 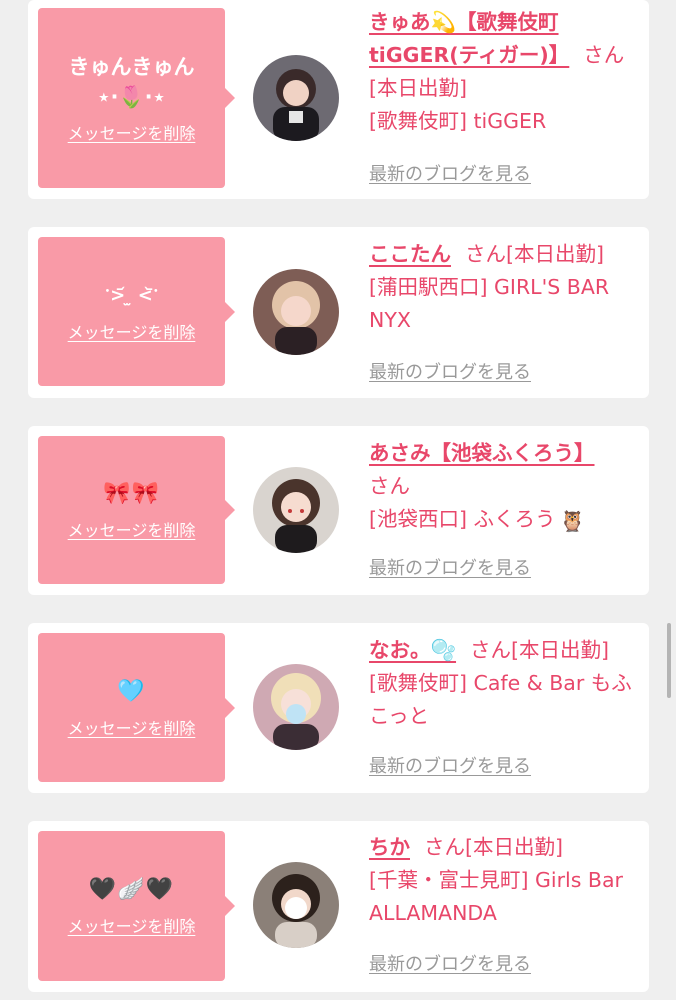 What do you see at coordinates (412, 650) in the screenshot?
I see `cast-name-link: なお。🫧` at bounding box center [412, 650].